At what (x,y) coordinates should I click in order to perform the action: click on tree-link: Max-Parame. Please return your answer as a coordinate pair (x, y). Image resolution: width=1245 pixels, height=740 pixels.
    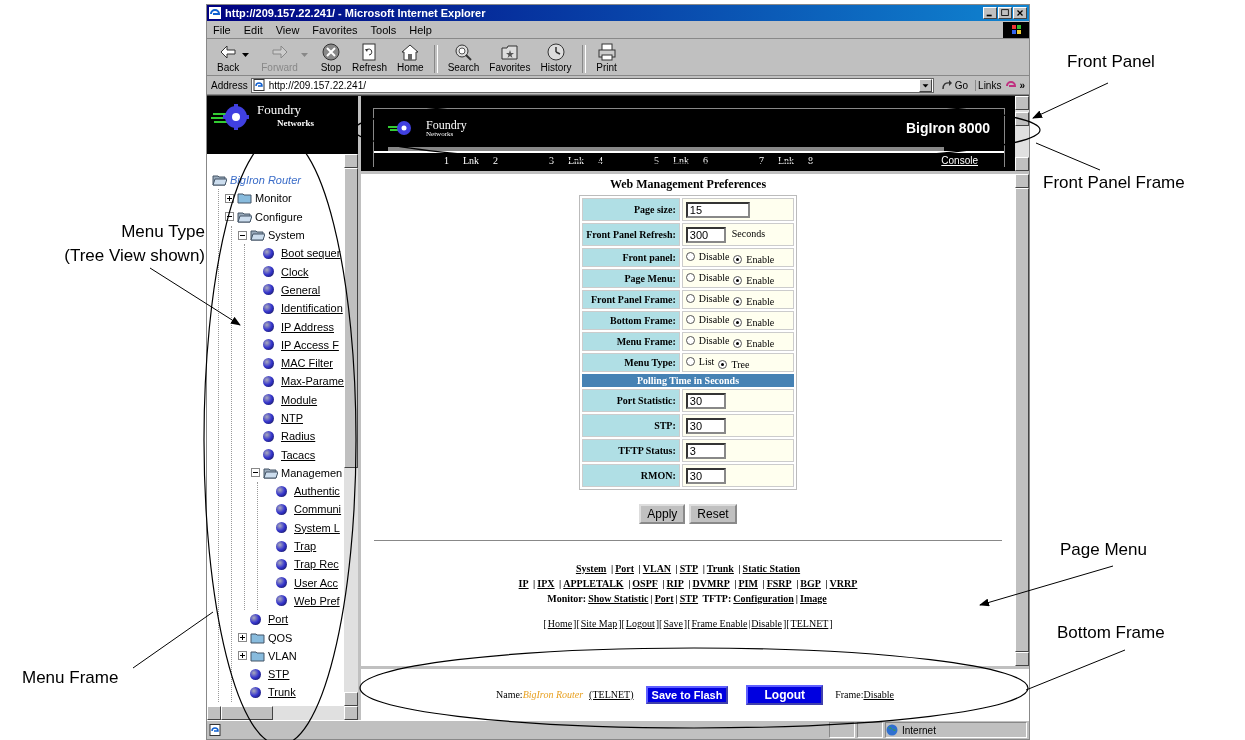
    Looking at the image, I should click on (312, 381).